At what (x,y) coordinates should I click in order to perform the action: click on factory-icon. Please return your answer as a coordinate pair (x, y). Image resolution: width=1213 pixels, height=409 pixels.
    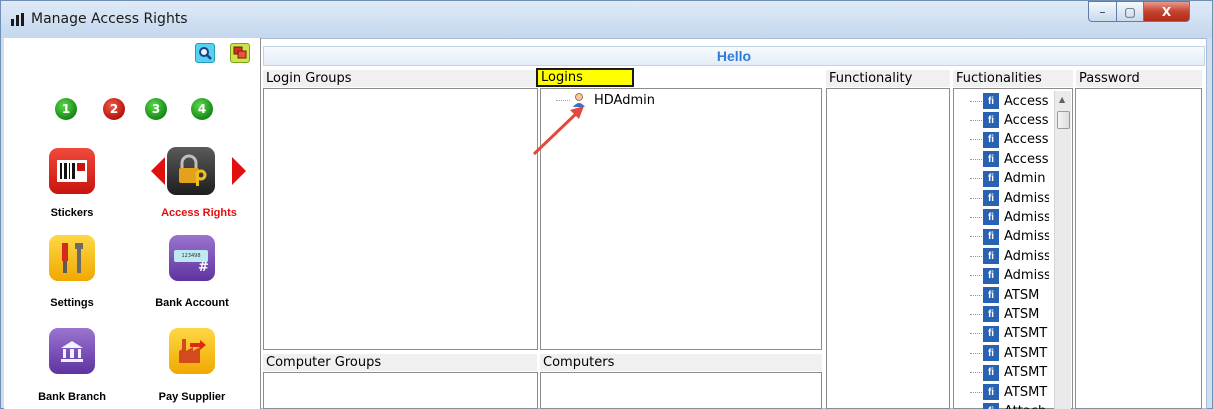
    Looking at the image, I should click on (192, 351).